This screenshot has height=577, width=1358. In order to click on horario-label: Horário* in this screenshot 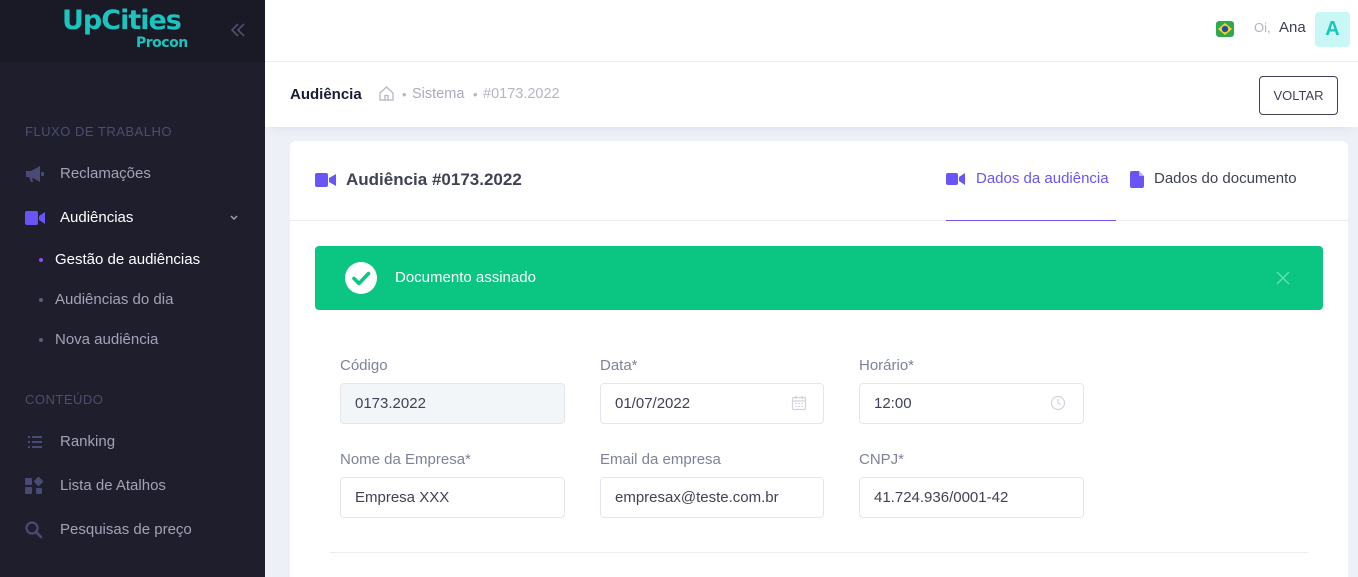, I will do `click(887, 365)`.